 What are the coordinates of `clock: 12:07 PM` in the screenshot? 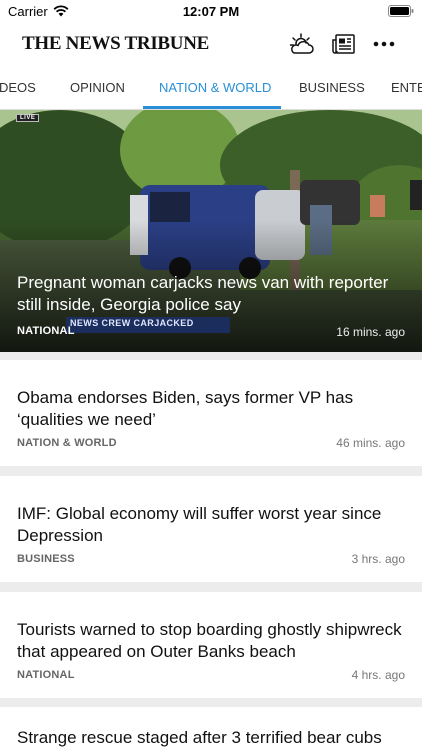 It's located at (211, 11).